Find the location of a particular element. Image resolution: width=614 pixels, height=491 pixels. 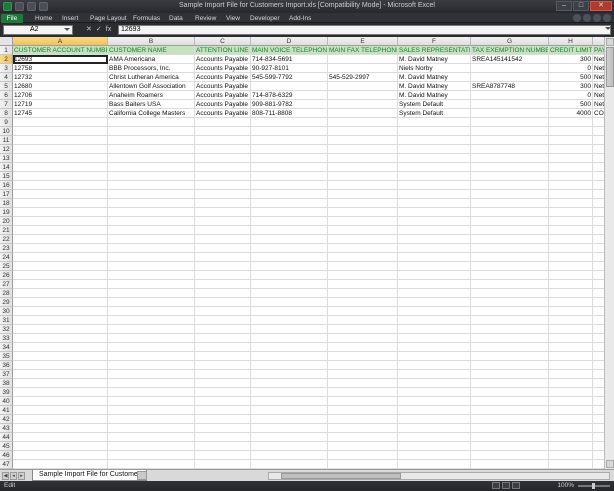

header-cell: MAIN FAX TELEPHONE is located at coordinates (363, 50).